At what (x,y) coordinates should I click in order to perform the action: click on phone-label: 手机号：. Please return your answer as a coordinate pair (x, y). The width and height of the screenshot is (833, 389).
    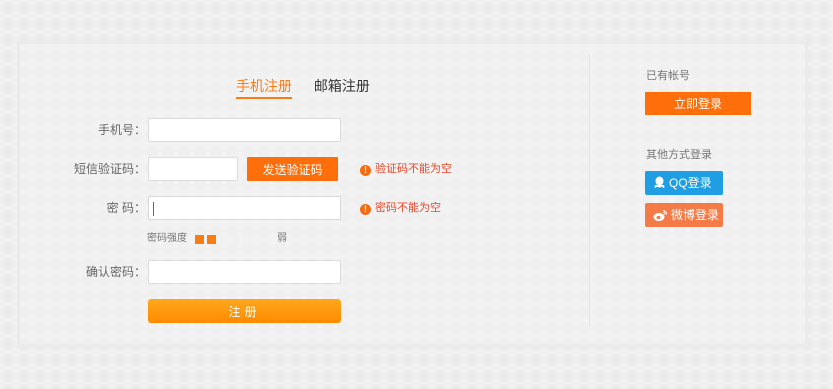
    Looking at the image, I should click on (121, 130).